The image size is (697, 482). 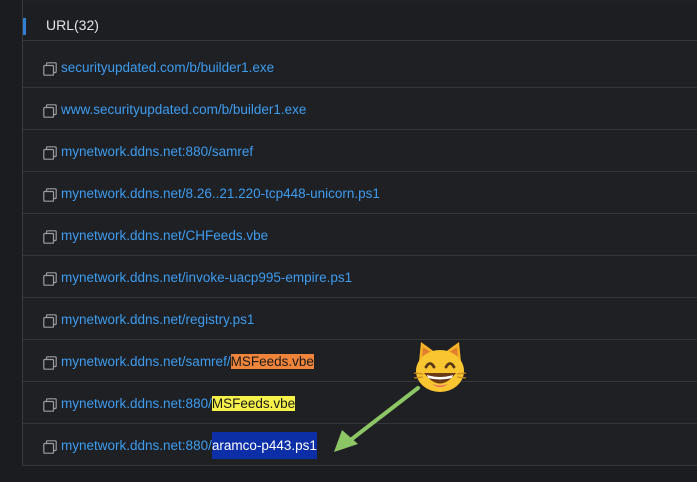 I want to click on url-text: securityupdated.com/b/builder1.exe, so click(x=168, y=67).